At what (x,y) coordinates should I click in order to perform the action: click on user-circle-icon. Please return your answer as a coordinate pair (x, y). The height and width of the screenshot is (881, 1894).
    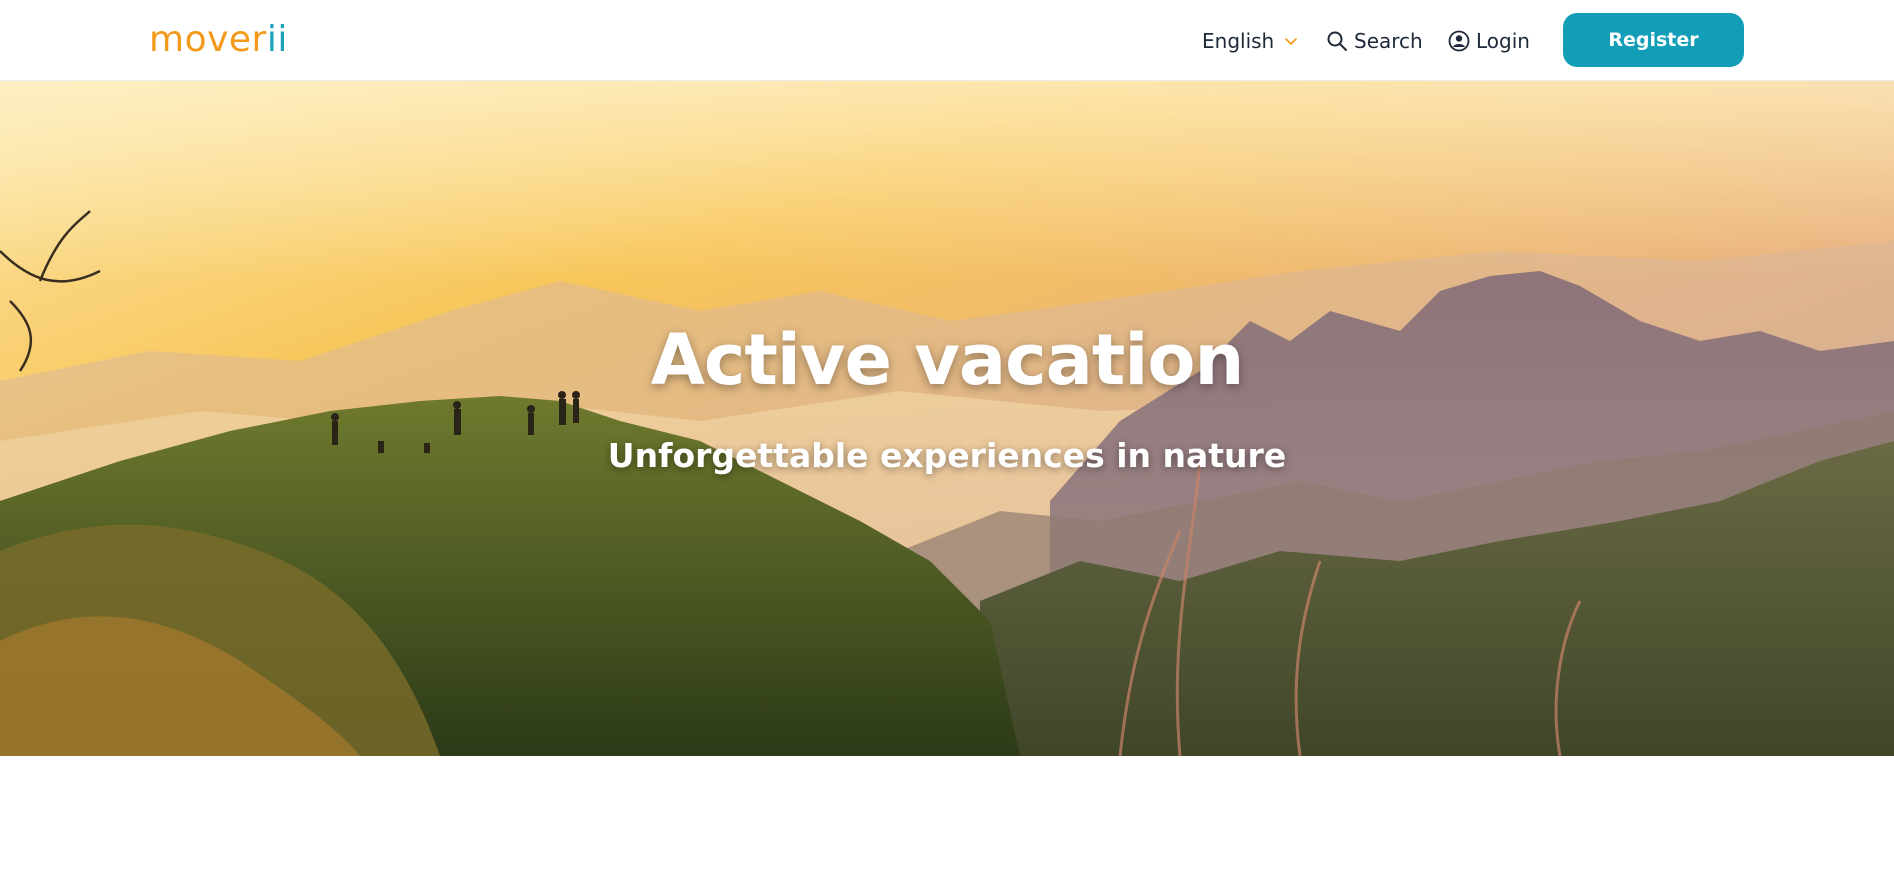
    Looking at the image, I should click on (1459, 40).